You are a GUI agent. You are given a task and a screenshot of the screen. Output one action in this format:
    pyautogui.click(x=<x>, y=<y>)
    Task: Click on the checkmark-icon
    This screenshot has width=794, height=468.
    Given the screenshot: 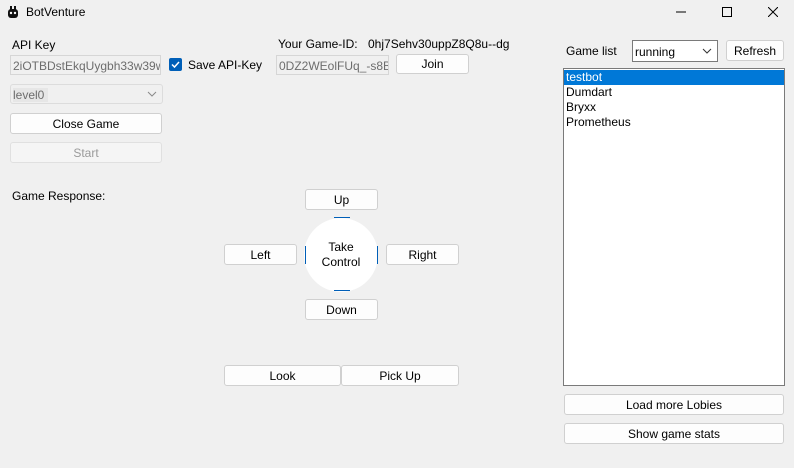 What is the action you would take?
    pyautogui.click(x=175, y=65)
    